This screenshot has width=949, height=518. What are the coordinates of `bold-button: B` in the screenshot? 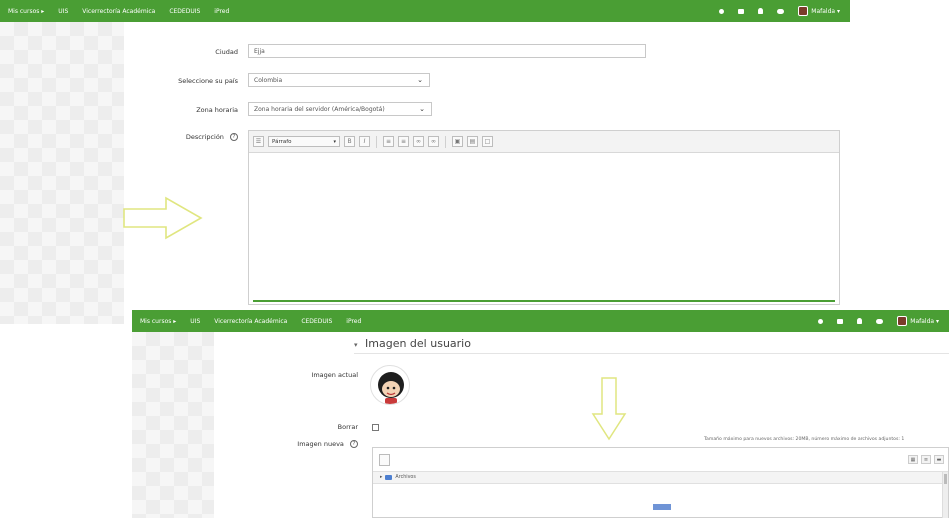 It's located at (349, 141).